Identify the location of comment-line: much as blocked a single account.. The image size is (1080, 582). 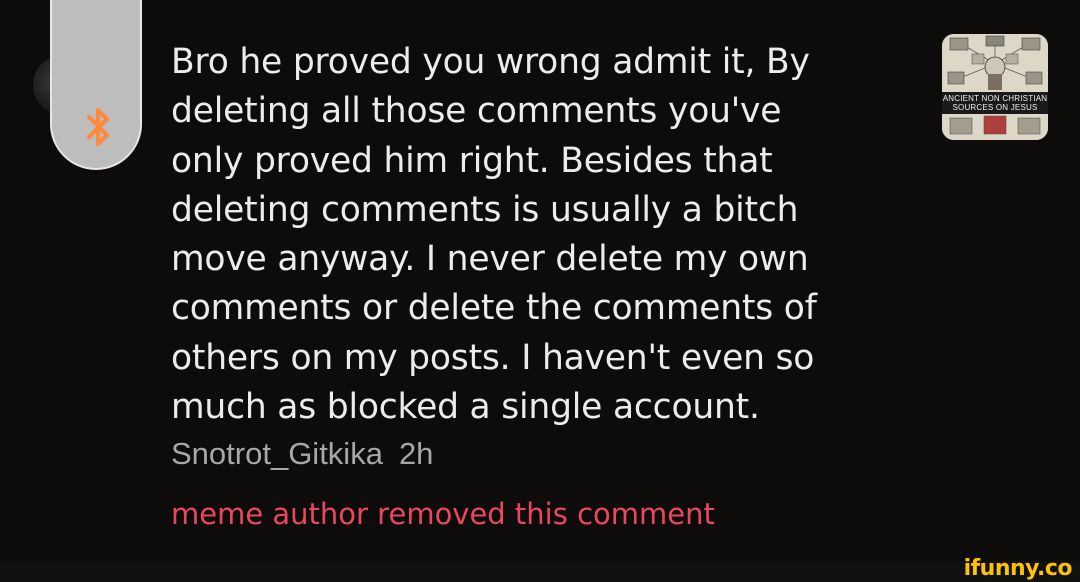
(465, 407).